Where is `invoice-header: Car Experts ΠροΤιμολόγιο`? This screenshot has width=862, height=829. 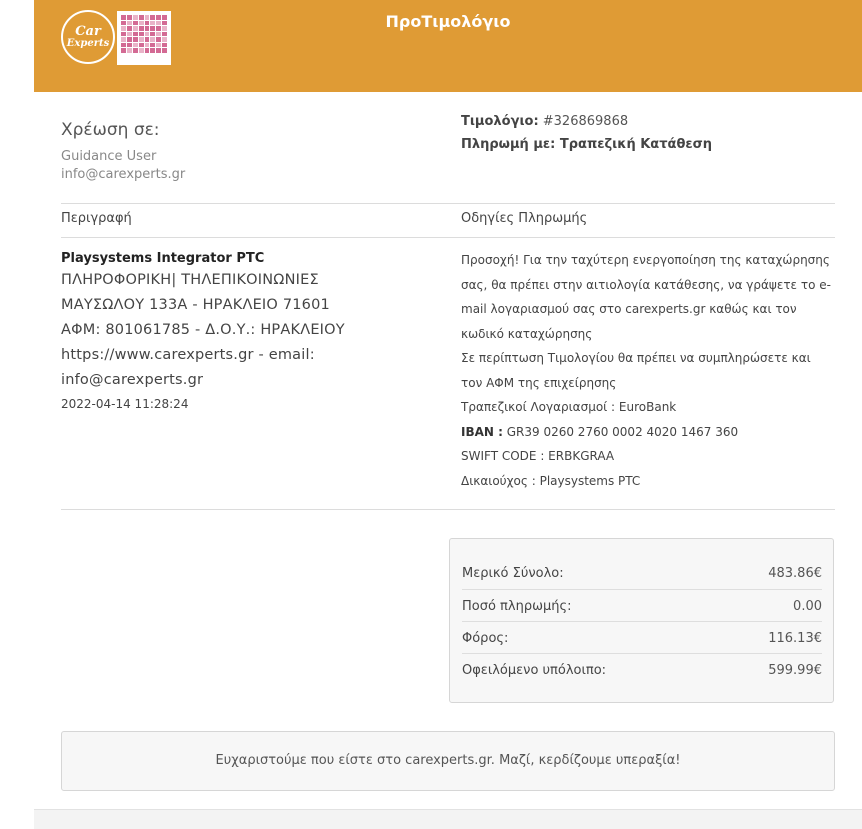 invoice-header: Car Experts ΠροΤιμολόγιο is located at coordinates (448, 46).